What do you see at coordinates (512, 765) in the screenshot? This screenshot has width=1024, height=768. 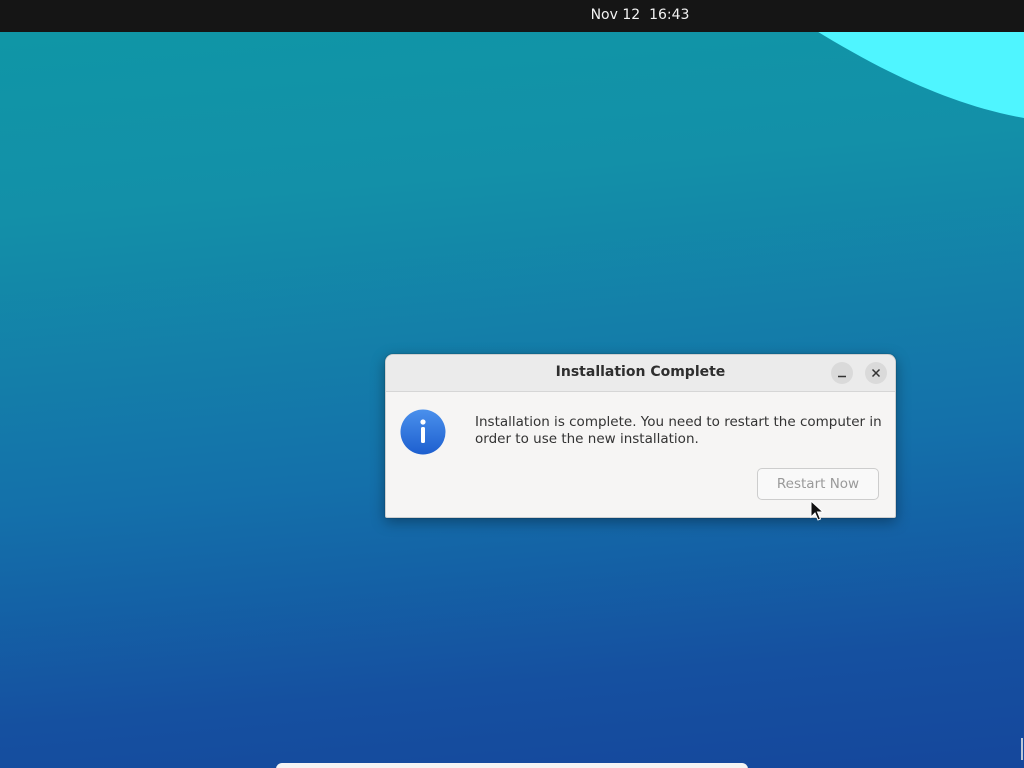 I see `dock` at bounding box center [512, 765].